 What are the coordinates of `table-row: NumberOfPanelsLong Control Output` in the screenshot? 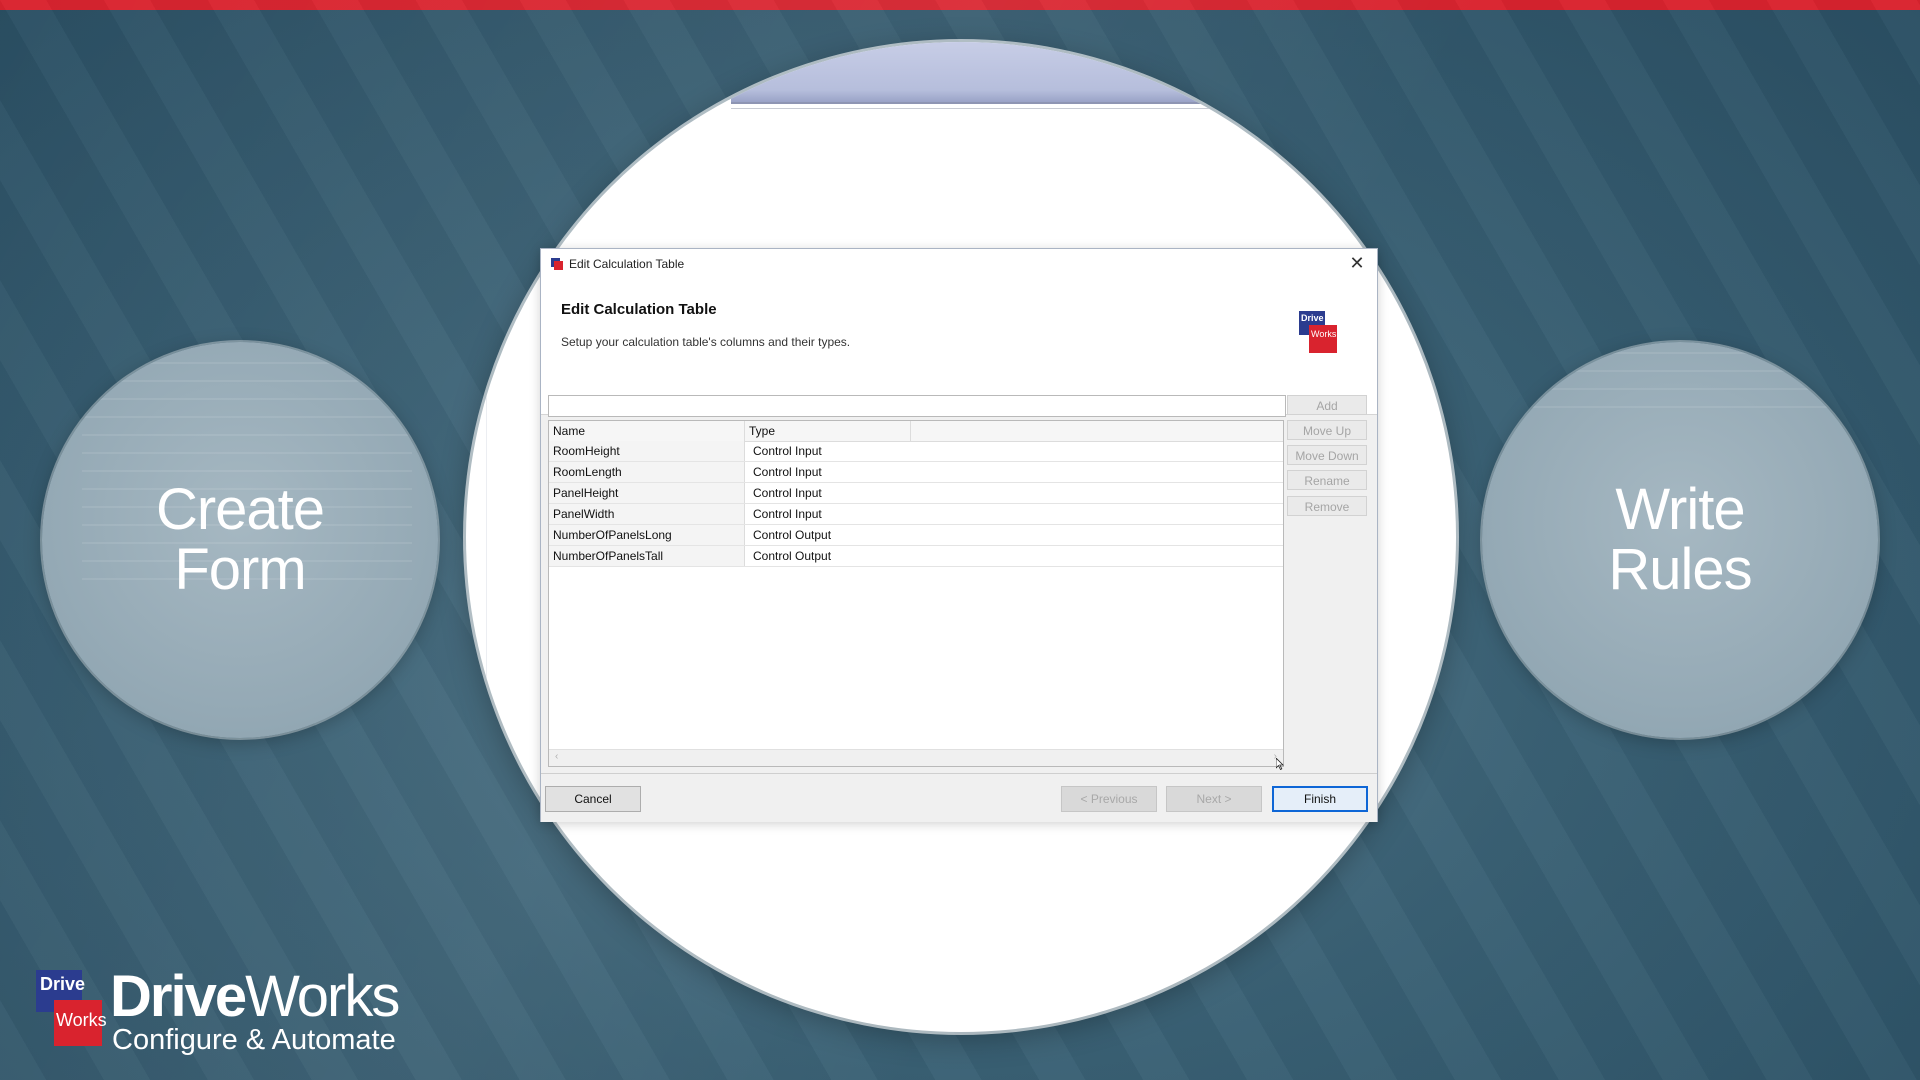 It's located at (916, 535).